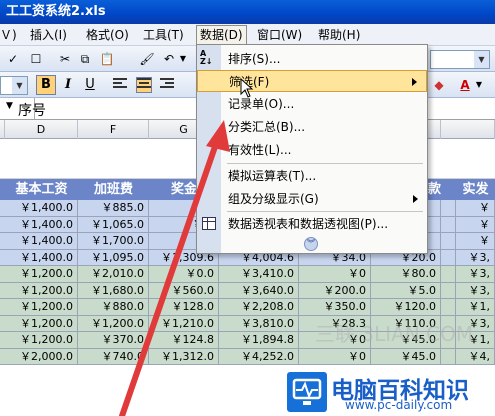  I want to click on brand-logo-icon, so click(307, 392).